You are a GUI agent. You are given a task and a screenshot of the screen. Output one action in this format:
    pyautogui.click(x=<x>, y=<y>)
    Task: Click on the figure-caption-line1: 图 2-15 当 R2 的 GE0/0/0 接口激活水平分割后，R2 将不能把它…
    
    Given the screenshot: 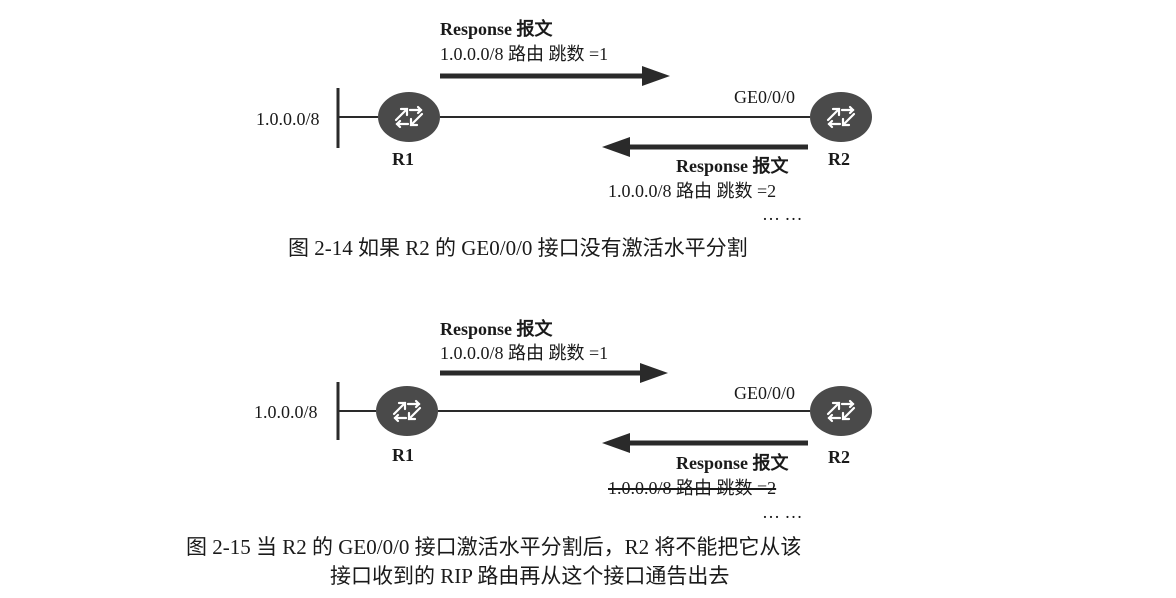 What is the action you would take?
    pyautogui.click(x=494, y=547)
    